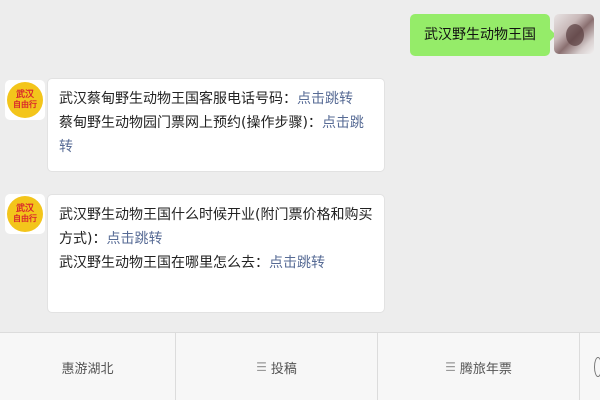 This screenshot has height=400, width=600. Describe the element at coordinates (283, 369) in the screenshot. I see `menu-item-label: 投稿` at that location.